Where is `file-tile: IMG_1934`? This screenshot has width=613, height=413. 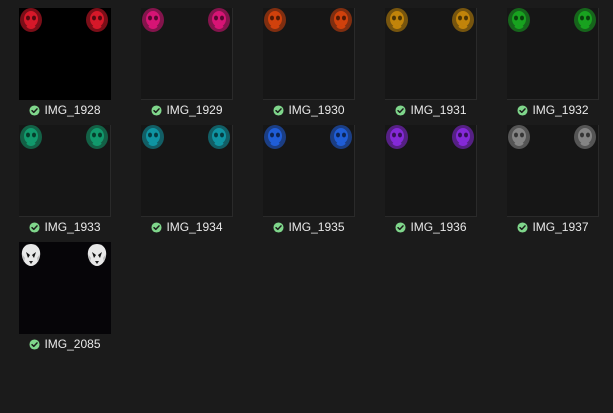
file-tile: IMG_1934 is located at coordinates (187, 176).